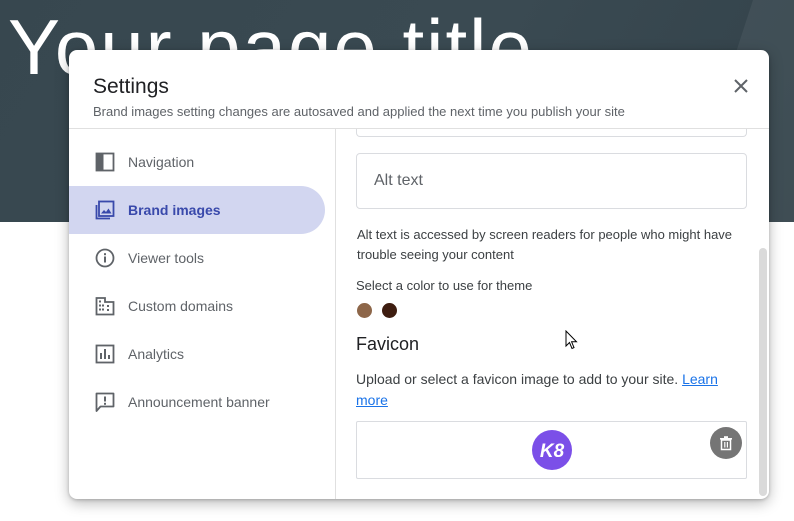 The height and width of the screenshot is (521, 794). Describe the element at coordinates (131, 86) in the screenshot. I see `dialog-title: Settings` at that location.